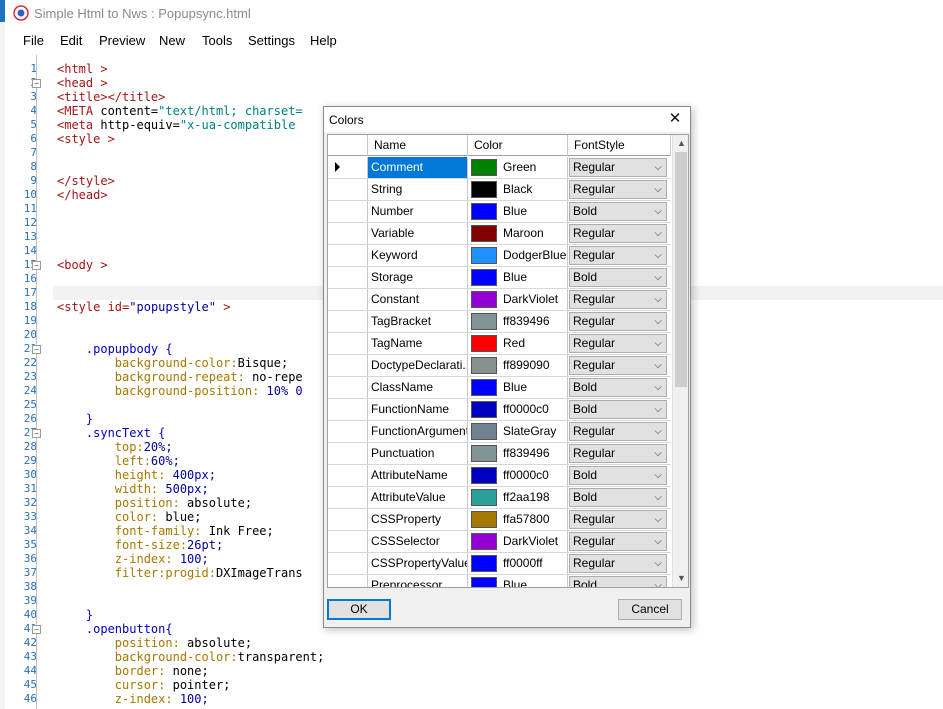 The width and height of the screenshot is (943, 709). I want to click on color-row: Preprocessor Blue Bold ⌵, so click(499, 581).